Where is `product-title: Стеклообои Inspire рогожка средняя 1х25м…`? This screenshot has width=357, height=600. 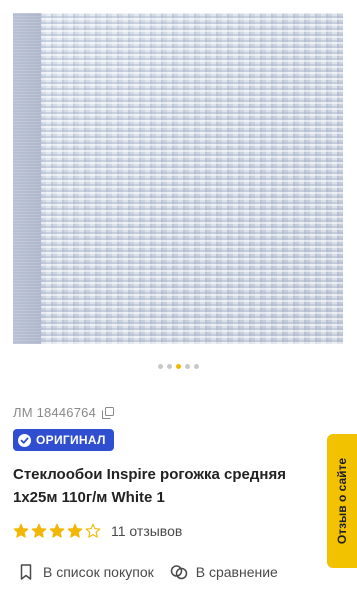
product-title: Стеклообои Inspire рогожка средняя 1х25м… is located at coordinates (149, 486).